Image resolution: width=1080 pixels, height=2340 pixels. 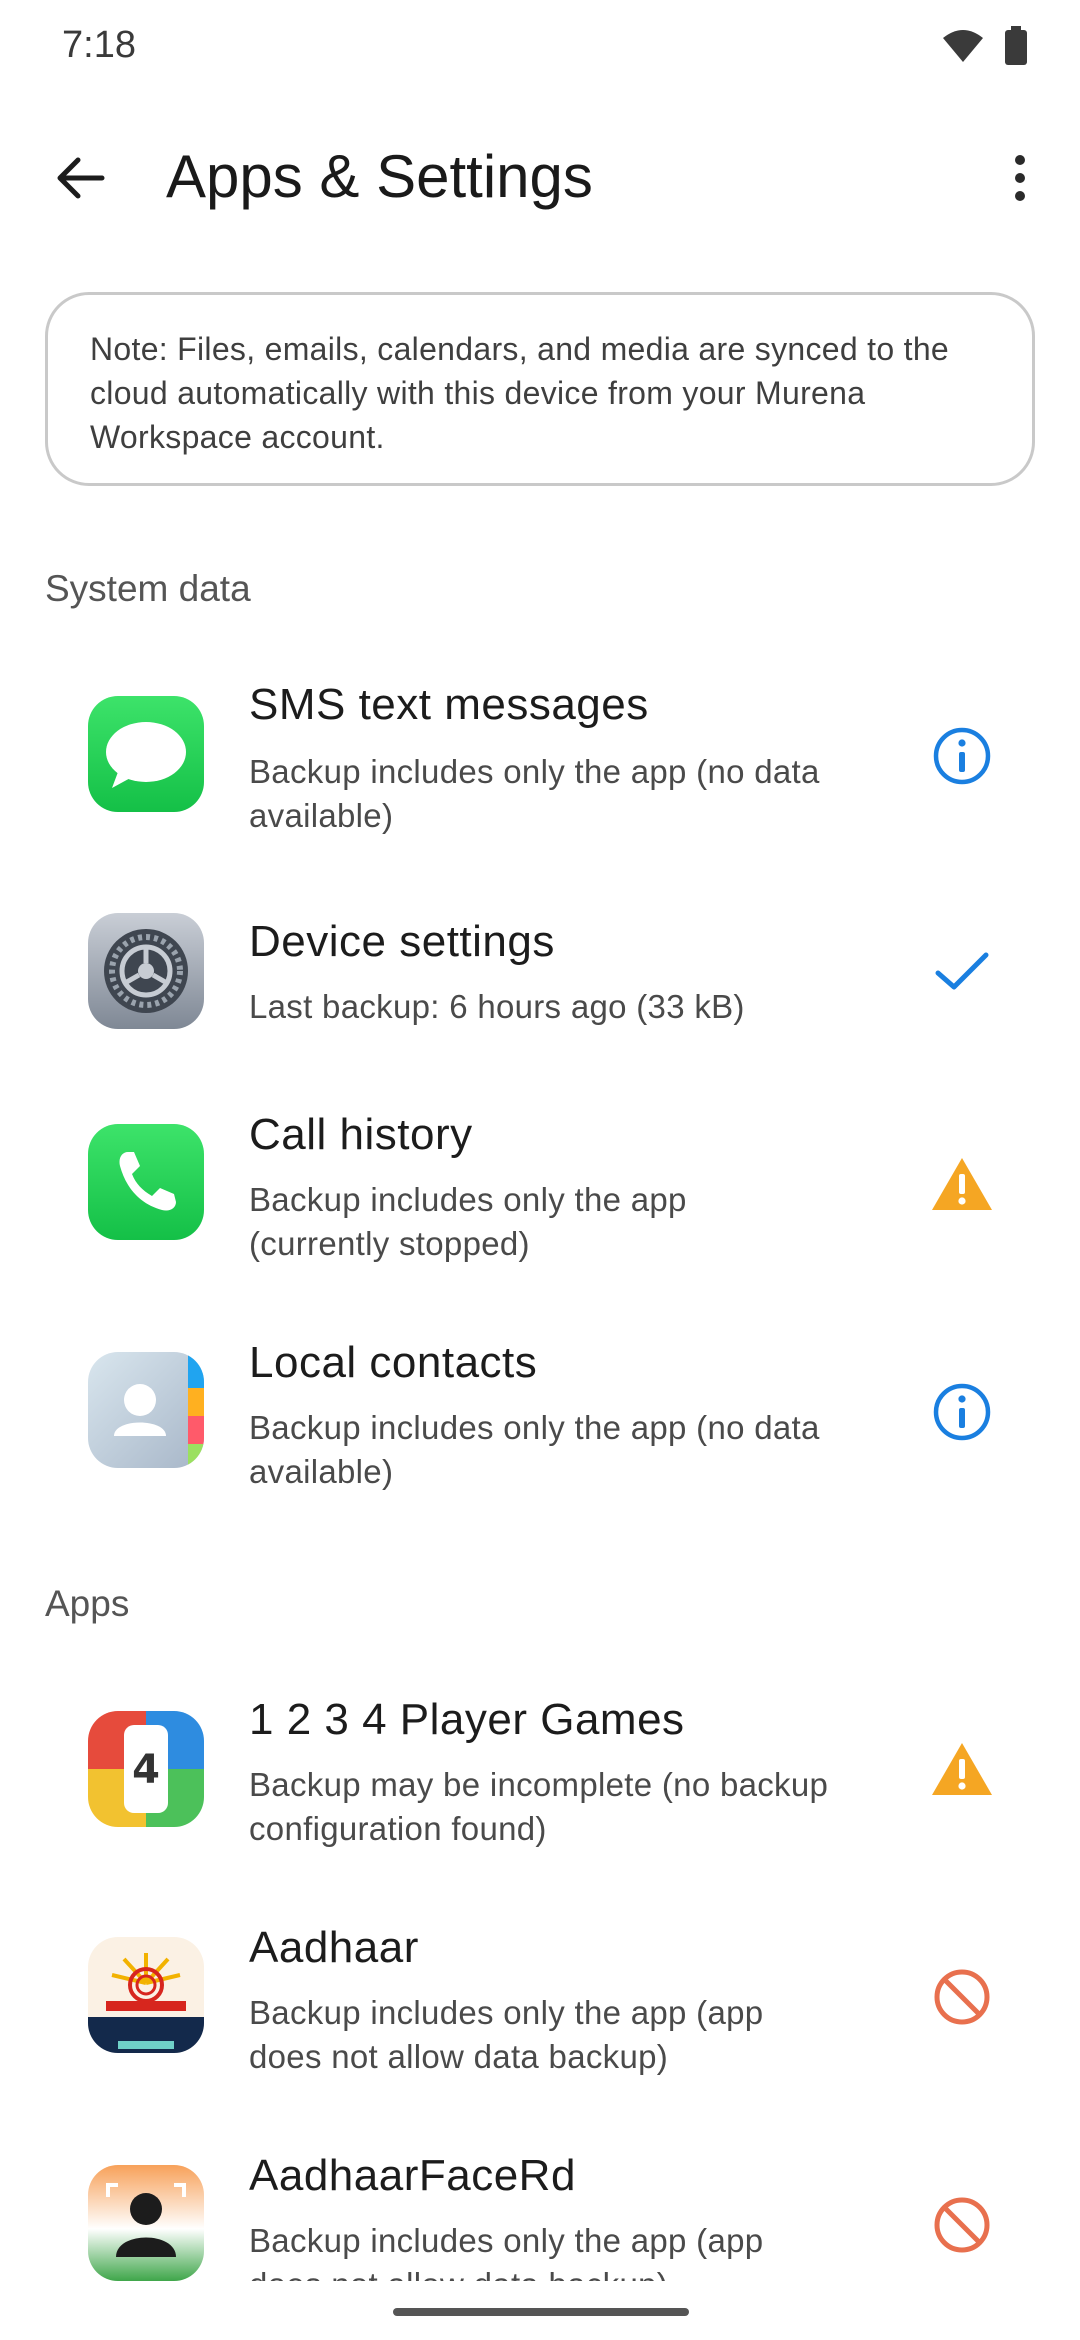 What do you see at coordinates (87, 1603) in the screenshot?
I see `section-header-apps: Apps` at bounding box center [87, 1603].